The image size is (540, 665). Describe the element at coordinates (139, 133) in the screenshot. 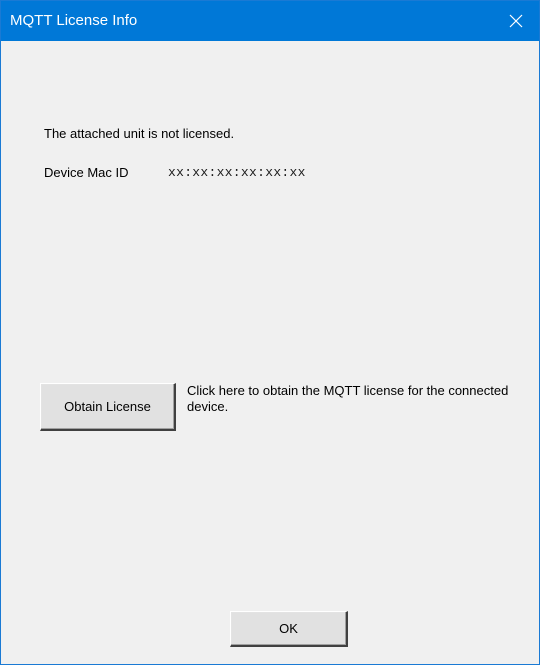

I see `license-status-text: The attached unit is not licensed.` at that location.